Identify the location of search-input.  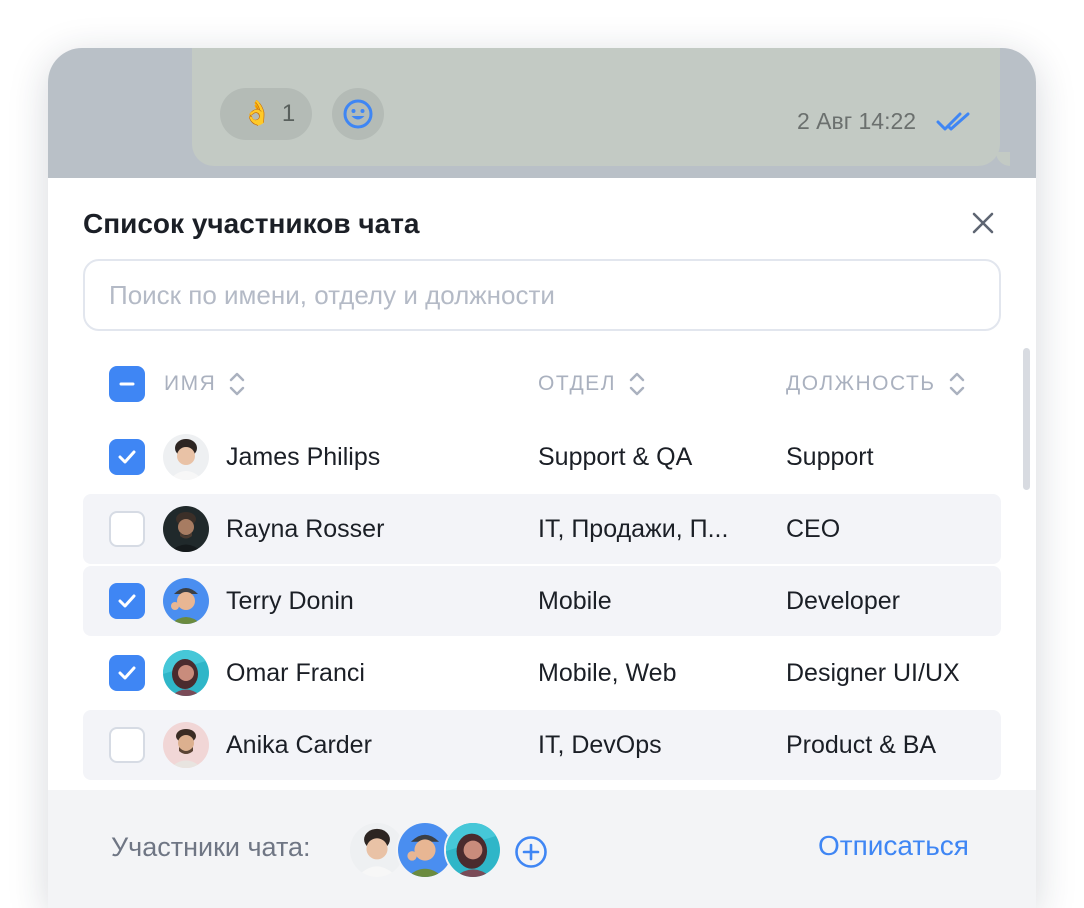
(542, 295).